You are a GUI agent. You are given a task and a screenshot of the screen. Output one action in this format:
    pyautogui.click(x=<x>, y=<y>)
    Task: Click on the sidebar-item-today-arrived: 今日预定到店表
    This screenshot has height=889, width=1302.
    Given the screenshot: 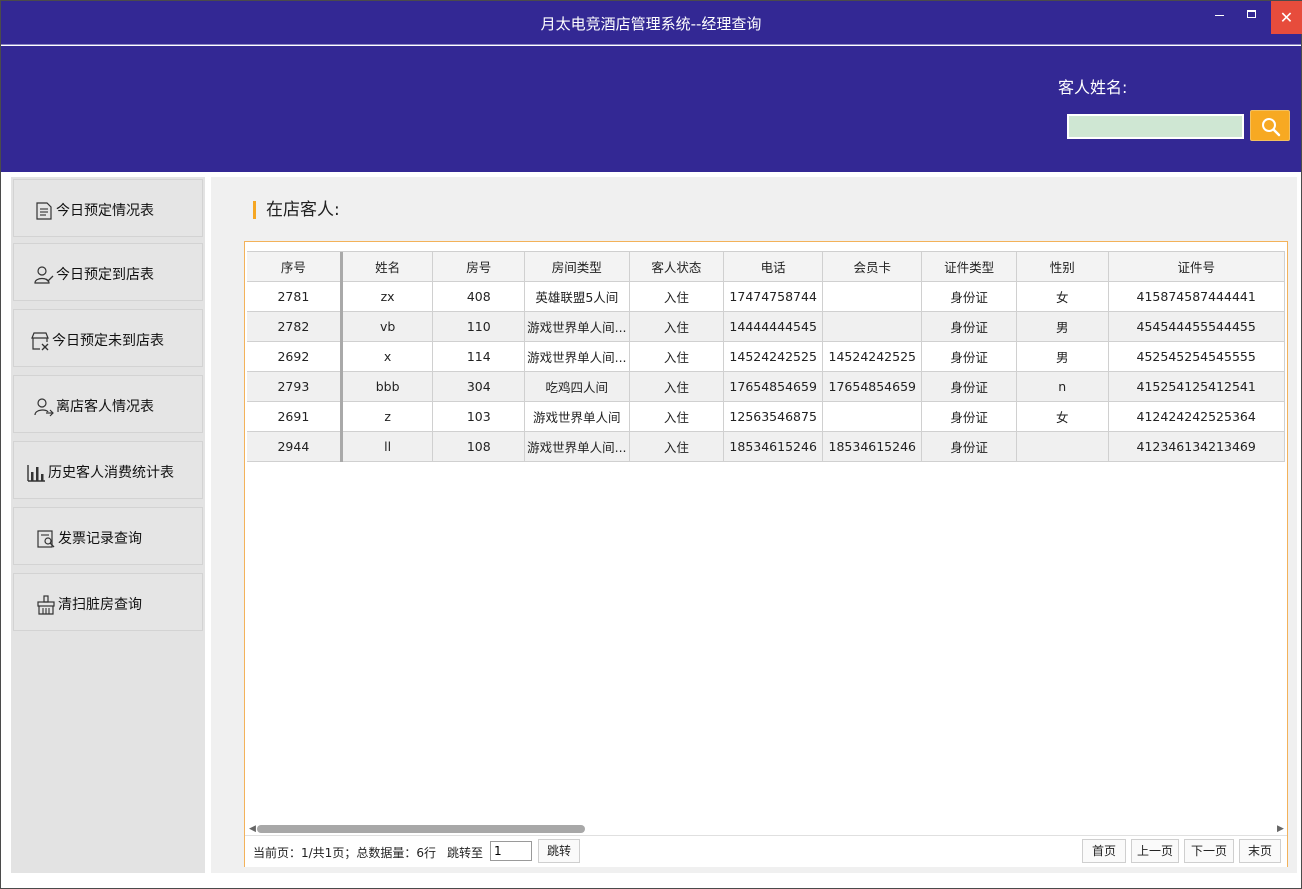 What is the action you would take?
    pyautogui.click(x=108, y=272)
    